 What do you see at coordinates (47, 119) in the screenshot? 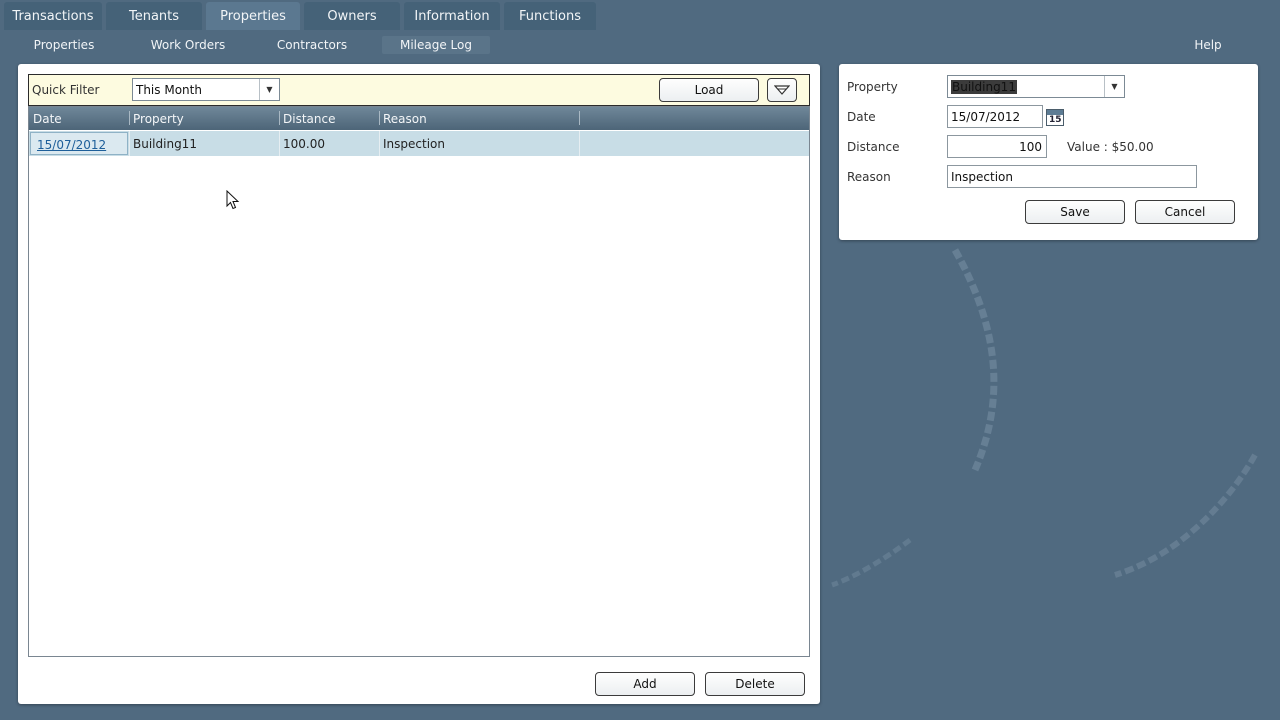
I see `column-header-date: Date` at bounding box center [47, 119].